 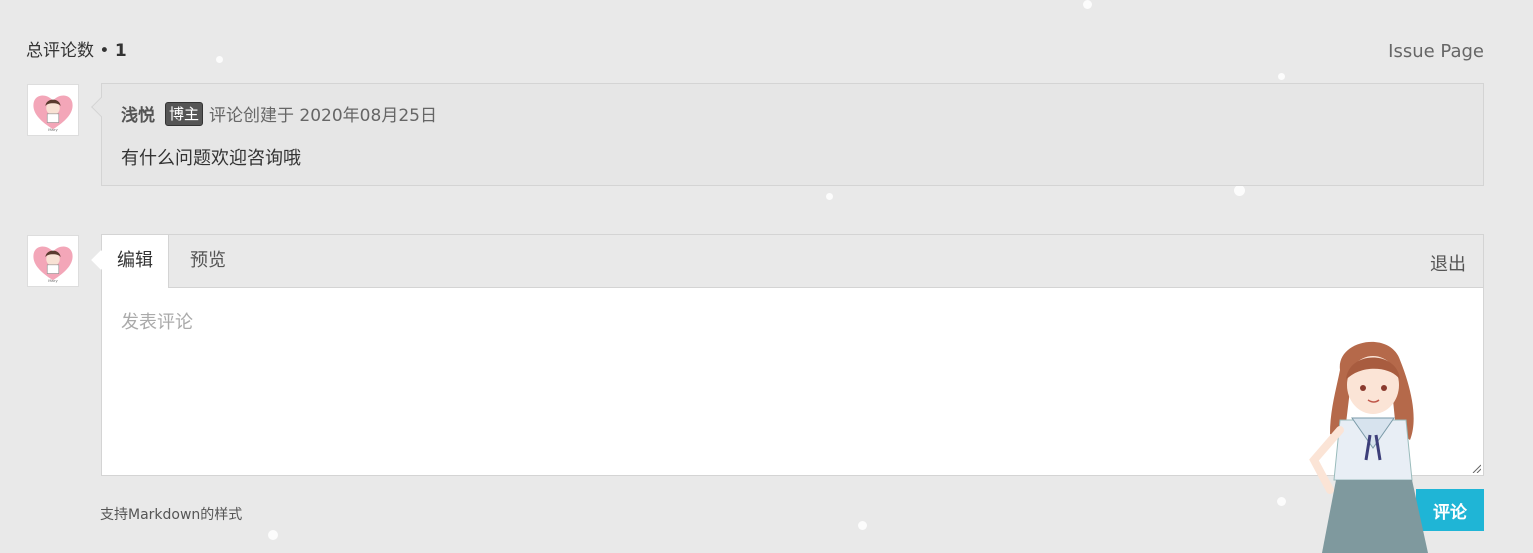 I want to click on comment-author-avatar: Mary, so click(x=53, y=110).